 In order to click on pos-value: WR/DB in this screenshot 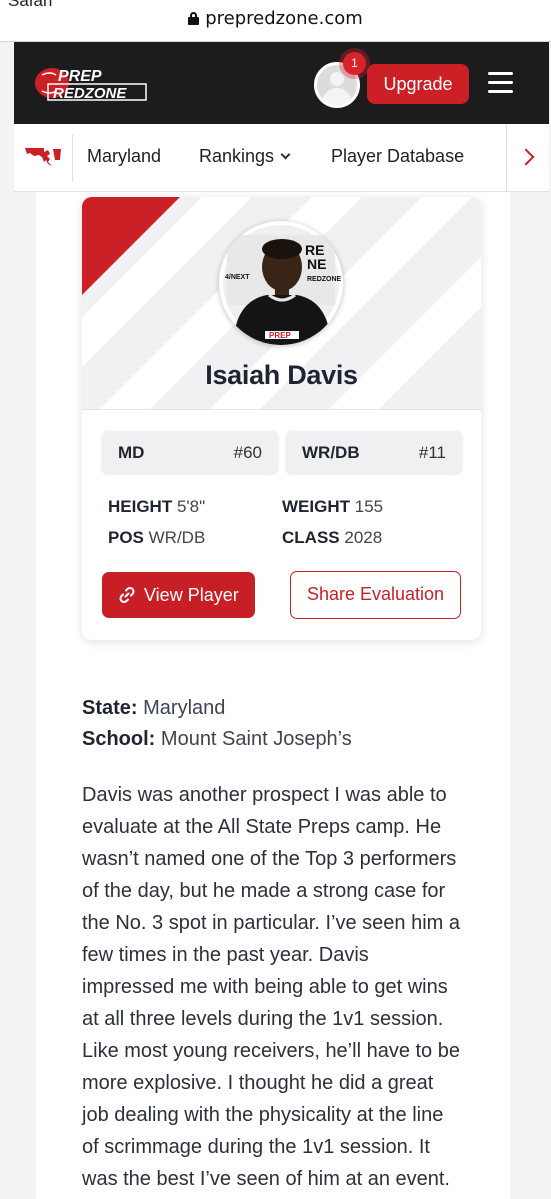, I will do `click(177, 537)`.